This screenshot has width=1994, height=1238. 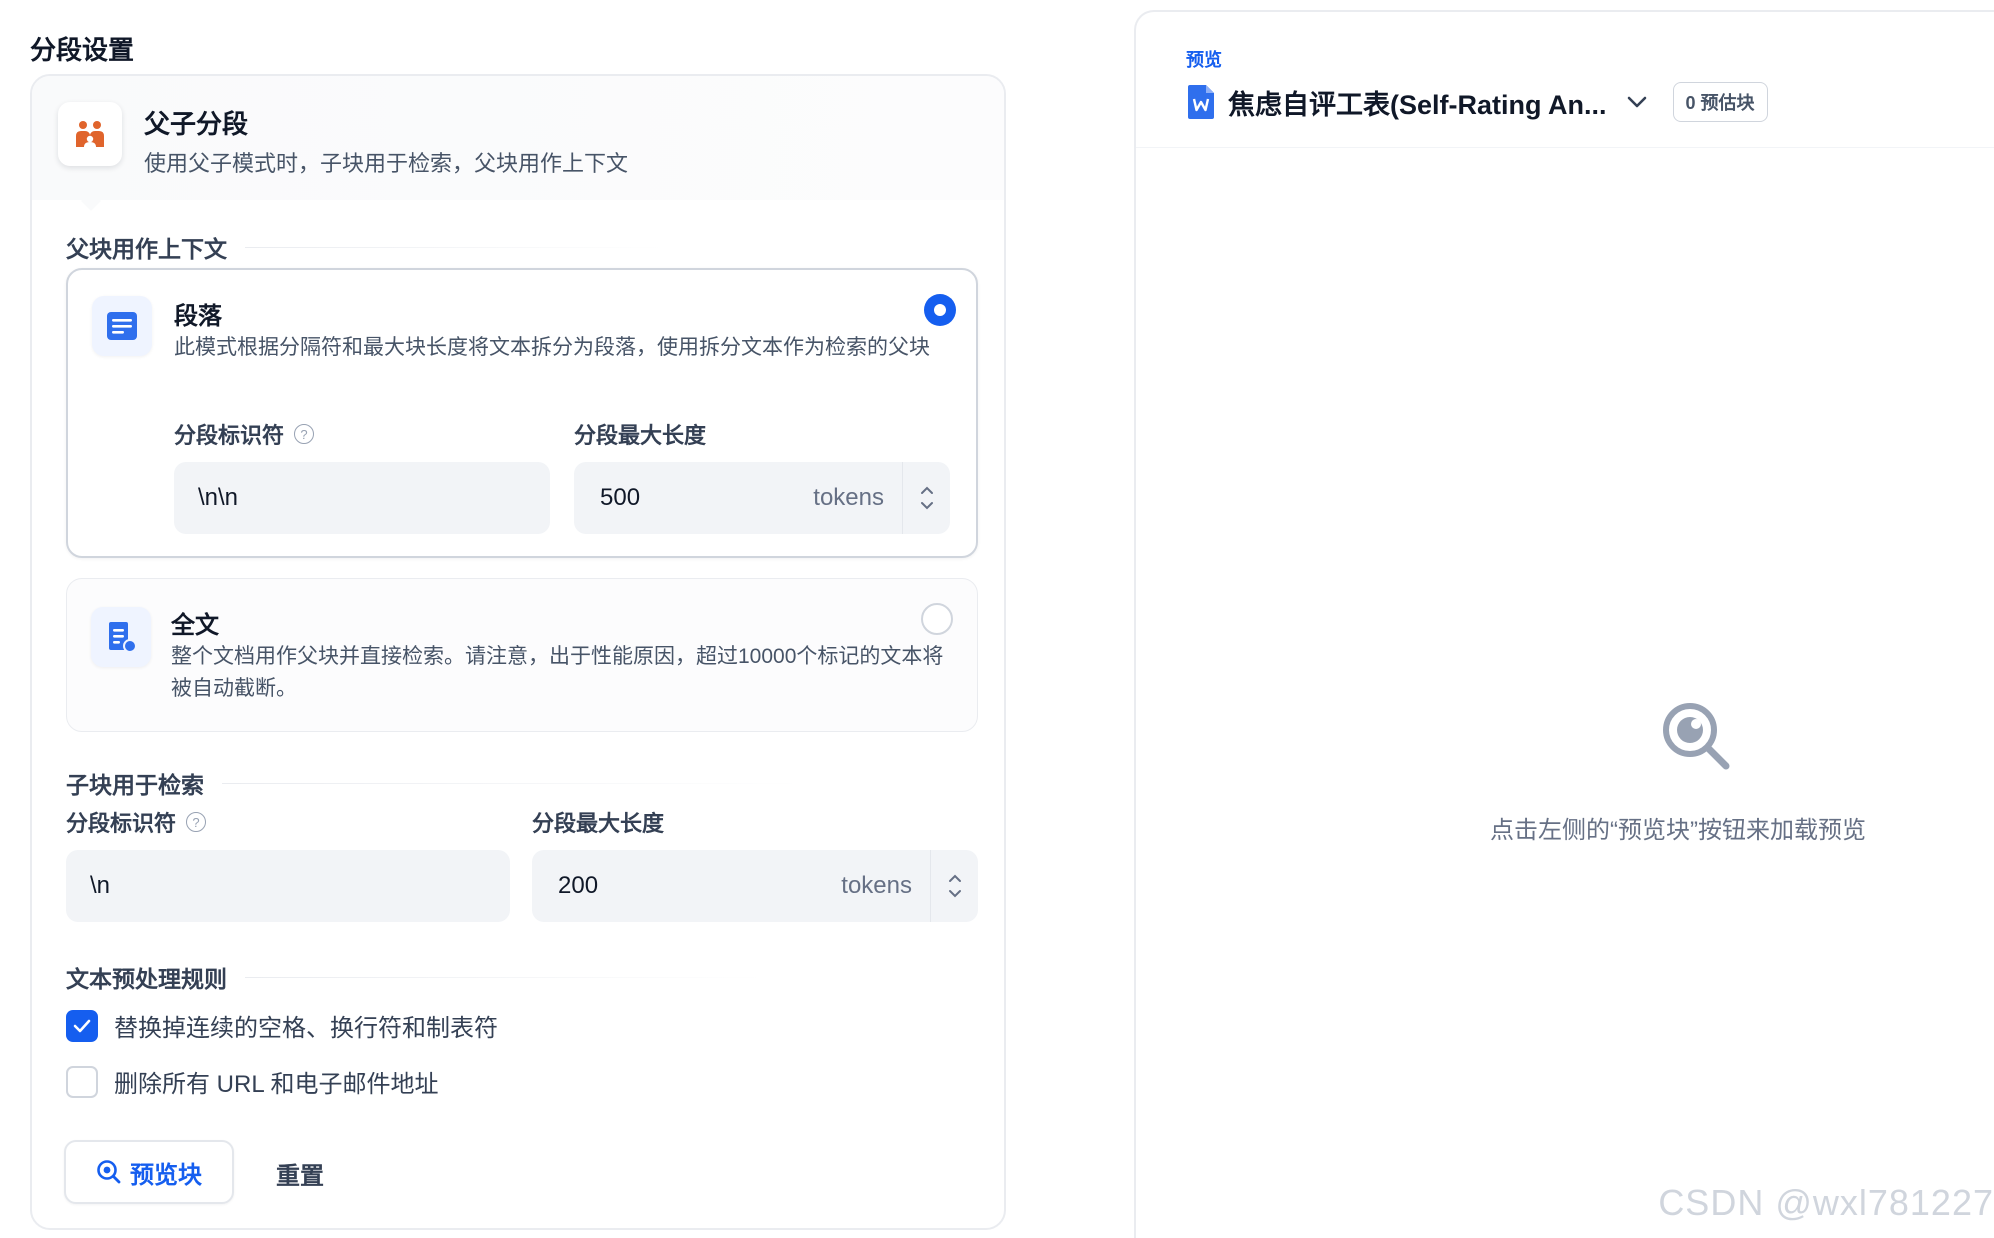 I want to click on estimate-badge: 0 预估块, so click(x=1720, y=102).